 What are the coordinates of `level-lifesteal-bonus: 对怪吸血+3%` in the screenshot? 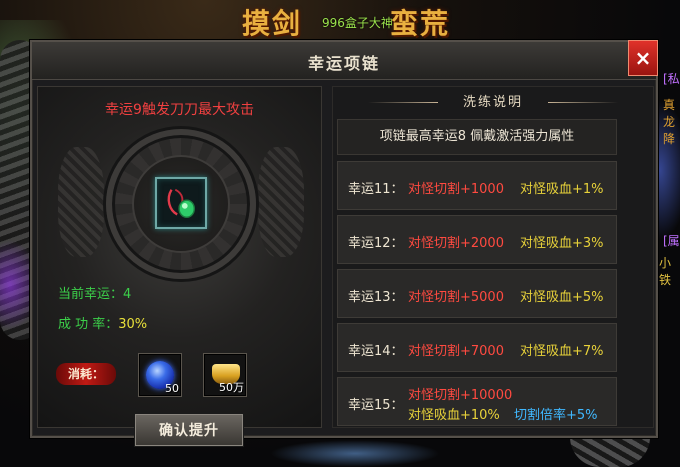 It's located at (562, 243).